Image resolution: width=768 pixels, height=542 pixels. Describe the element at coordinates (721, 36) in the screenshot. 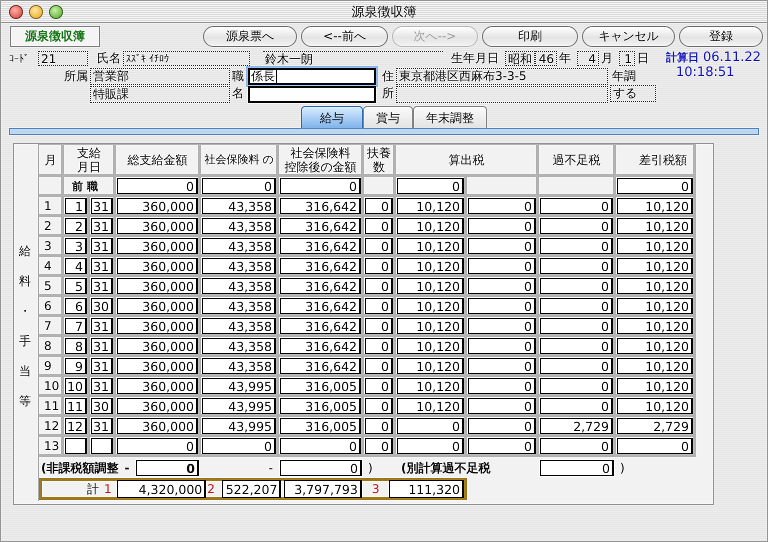

I see `toolbar-button: 登録` at that location.